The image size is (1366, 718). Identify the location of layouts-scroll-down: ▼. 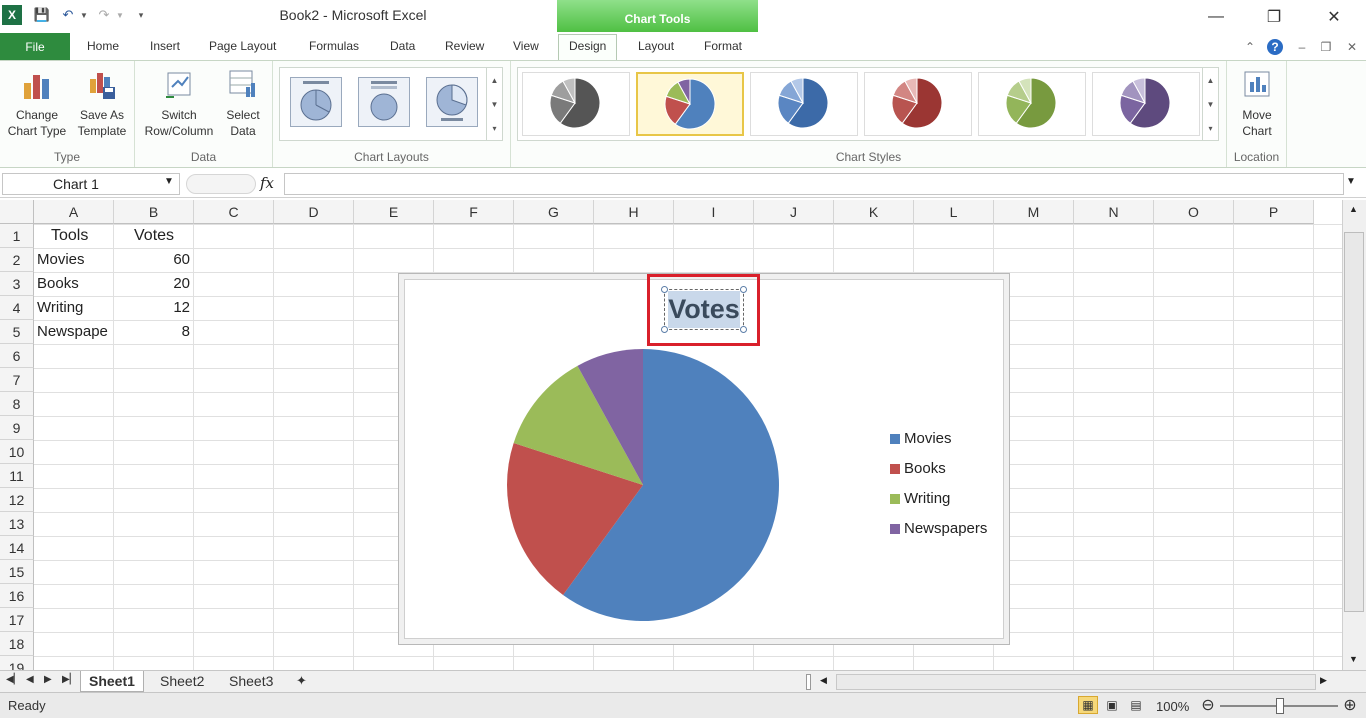
(494, 104).